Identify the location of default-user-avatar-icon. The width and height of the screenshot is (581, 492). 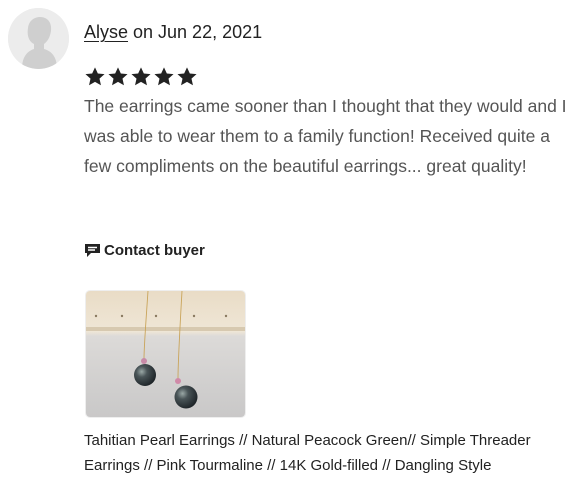
(38, 38).